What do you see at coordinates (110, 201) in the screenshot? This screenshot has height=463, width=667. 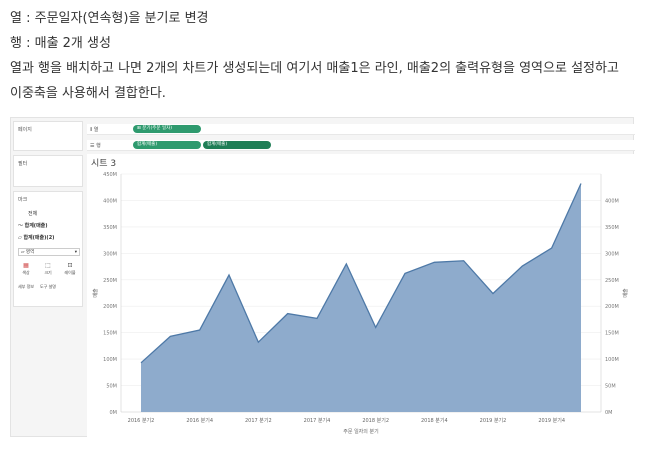 I see `left-axis-tick-label: 400M` at bounding box center [110, 201].